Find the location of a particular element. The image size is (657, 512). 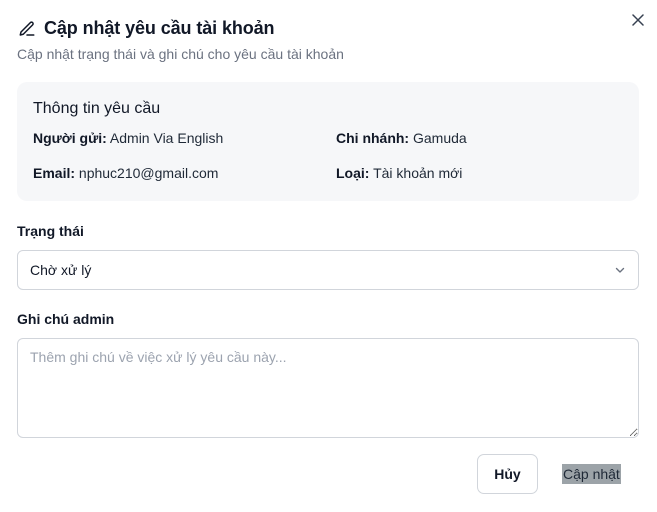

chevron-down-icon is located at coordinates (620, 270).